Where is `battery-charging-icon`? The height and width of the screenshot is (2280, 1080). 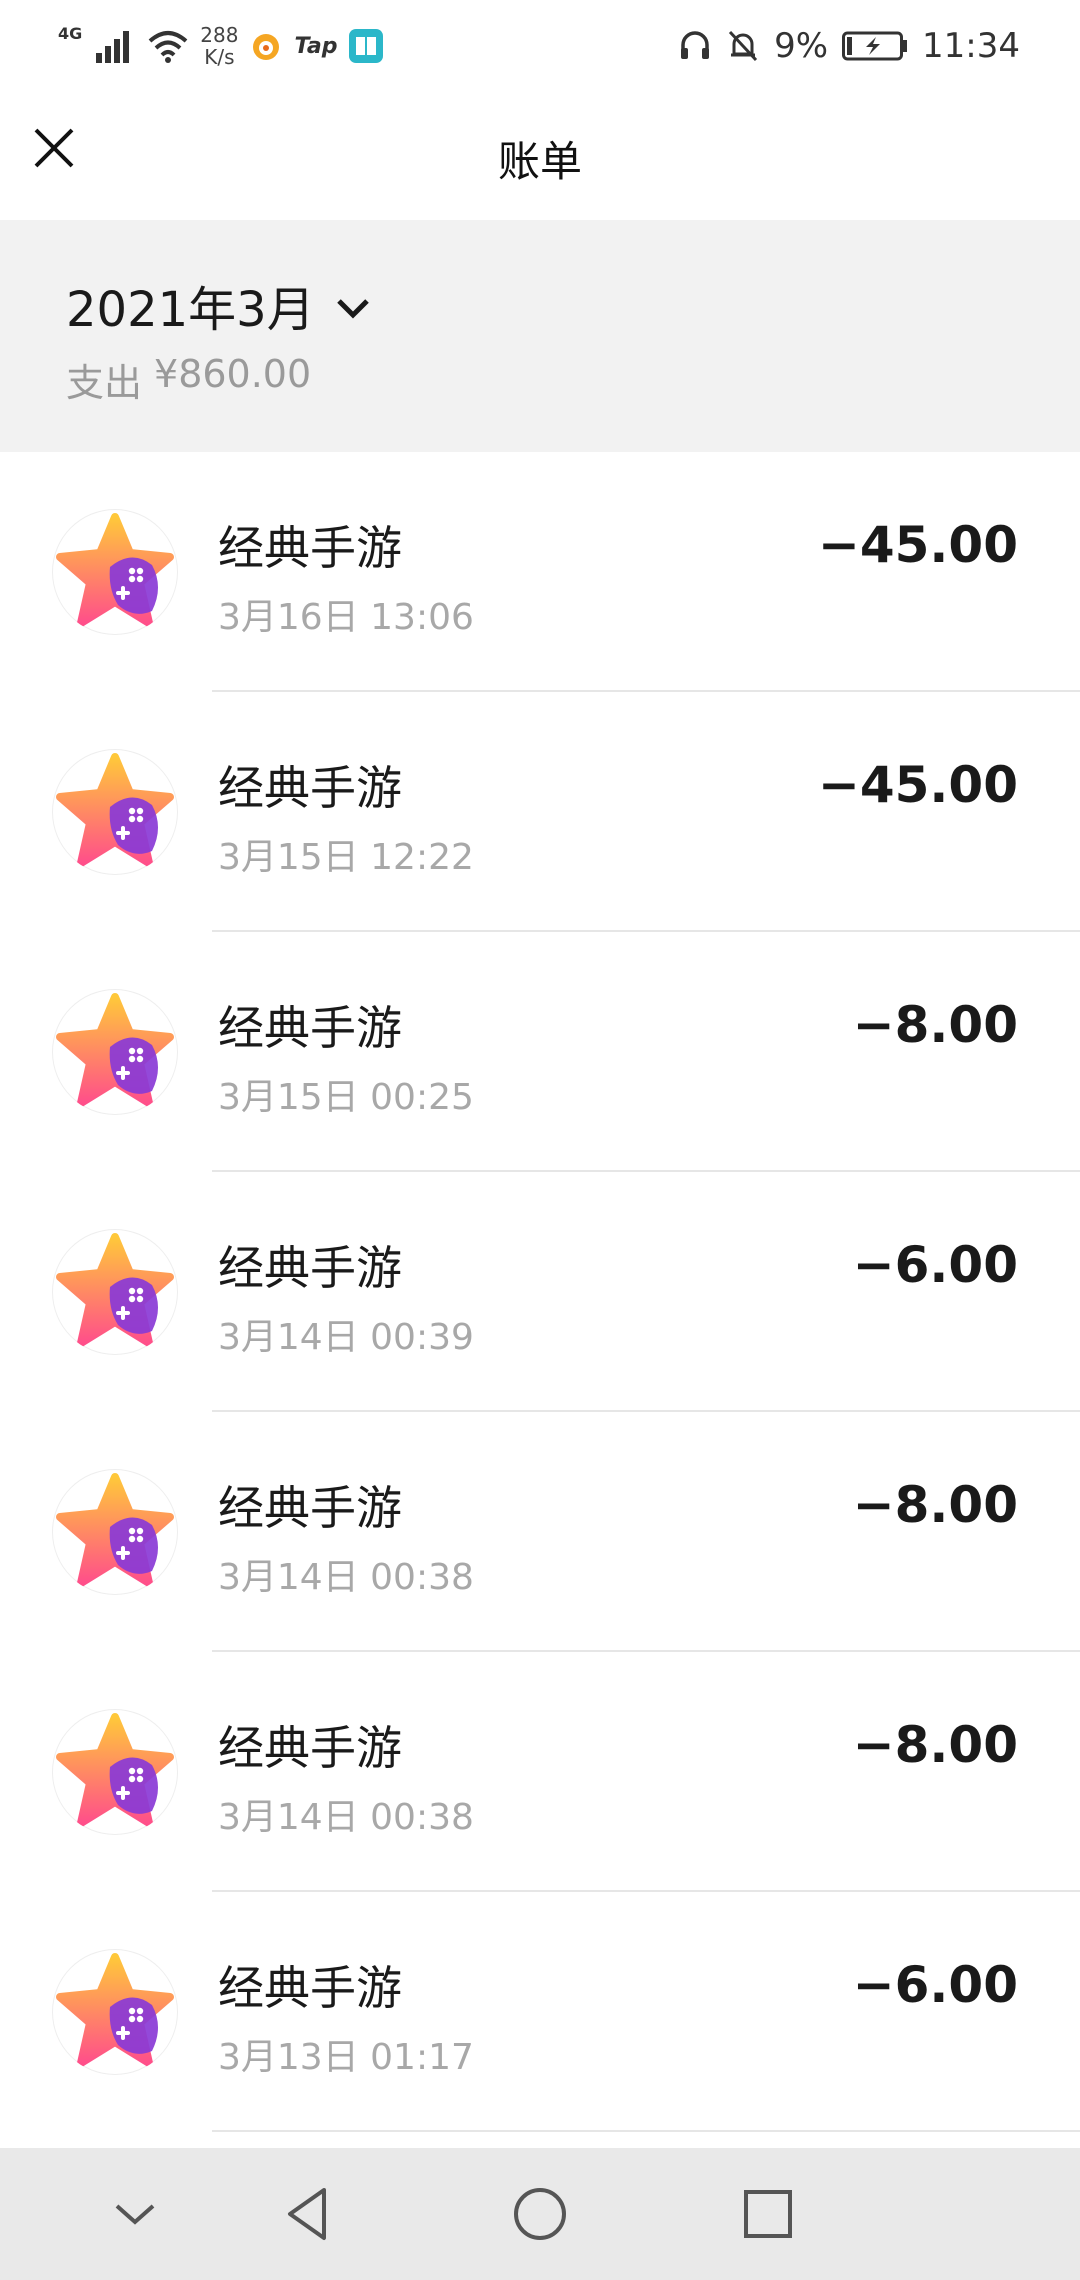
battery-charging-icon is located at coordinates (875, 46).